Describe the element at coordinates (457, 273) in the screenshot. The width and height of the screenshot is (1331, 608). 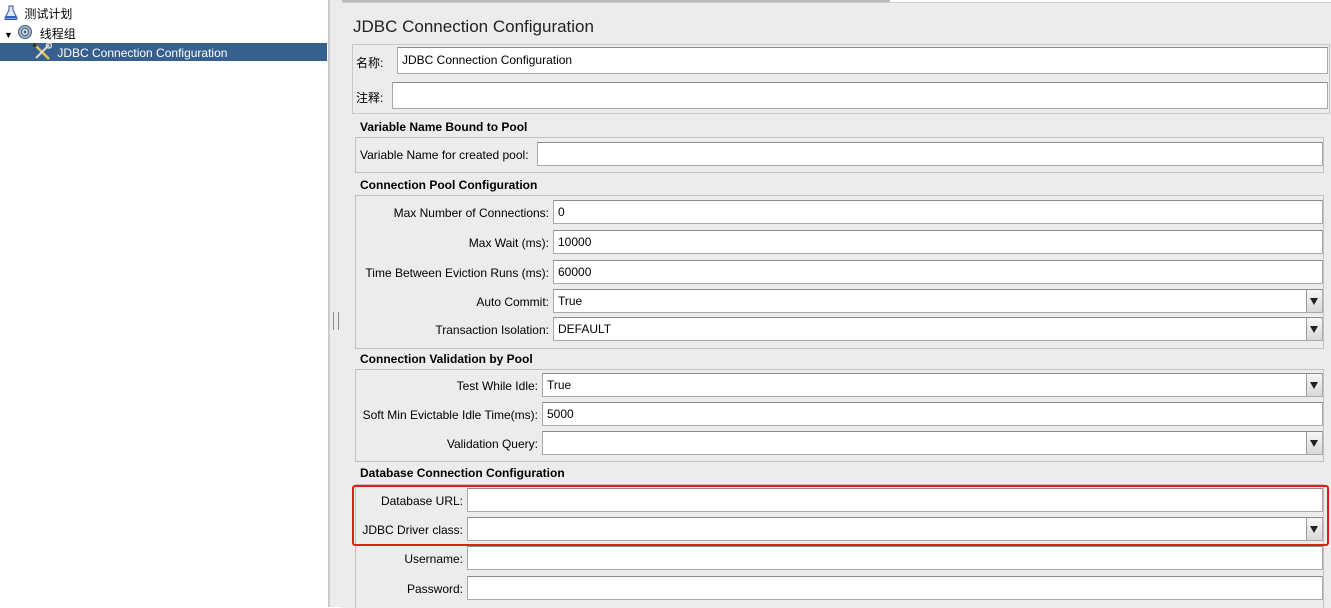
I see `eviction-label: Time Between Eviction Runs (ms):` at that location.